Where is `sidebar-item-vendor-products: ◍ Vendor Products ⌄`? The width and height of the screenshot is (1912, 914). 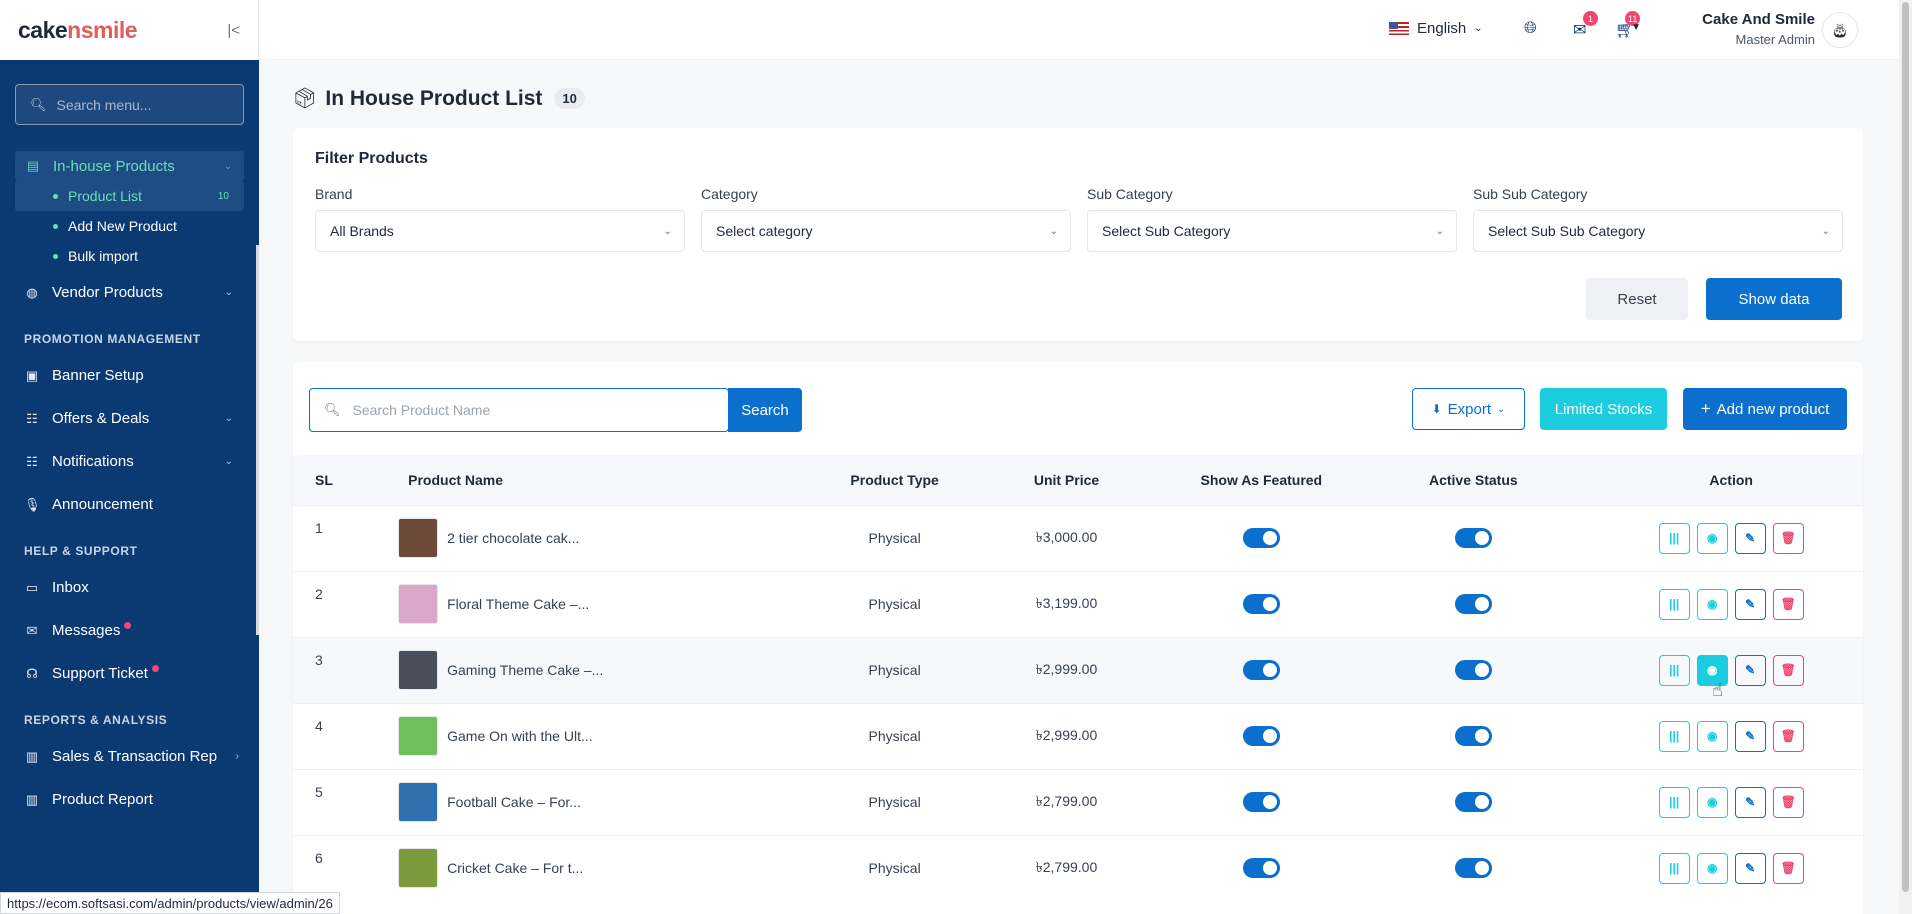 sidebar-item-vendor-products: ◍ Vendor Products ⌄ is located at coordinates (129, 292).